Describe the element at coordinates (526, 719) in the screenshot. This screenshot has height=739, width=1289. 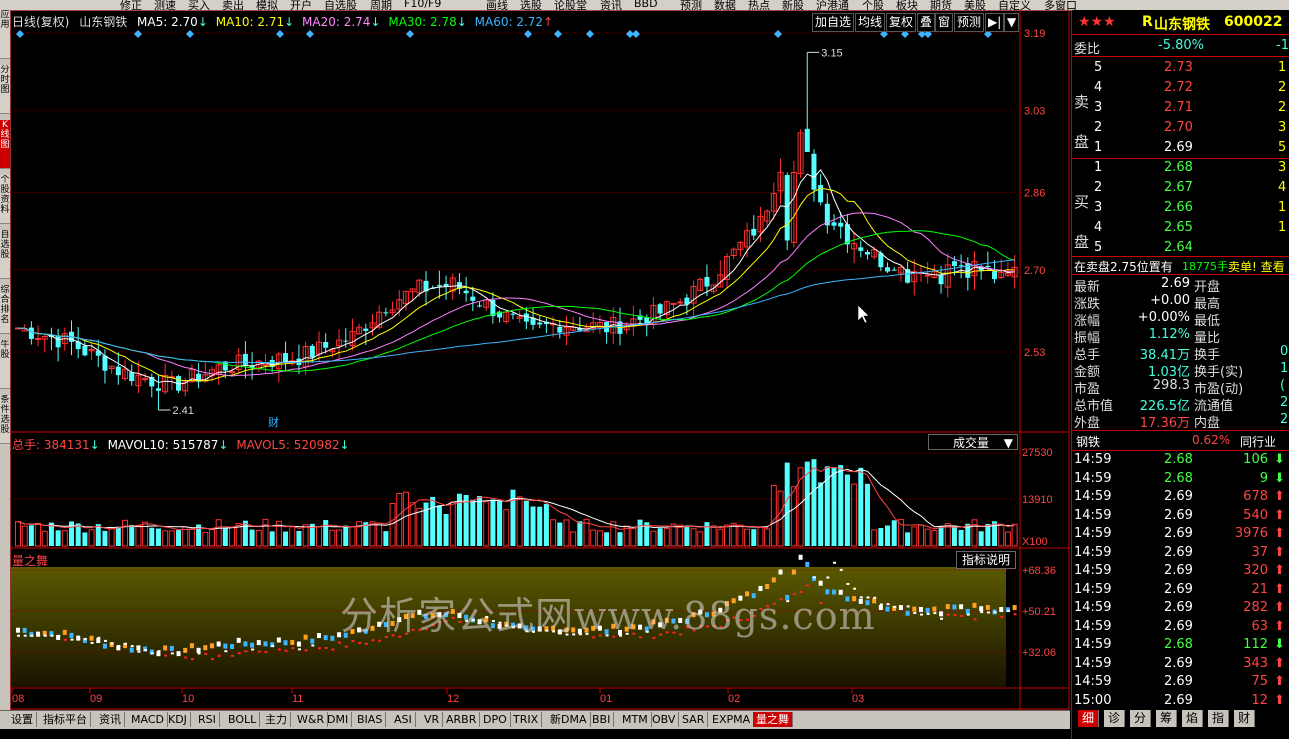
I see `indicator-tab: TRIX` at that location.